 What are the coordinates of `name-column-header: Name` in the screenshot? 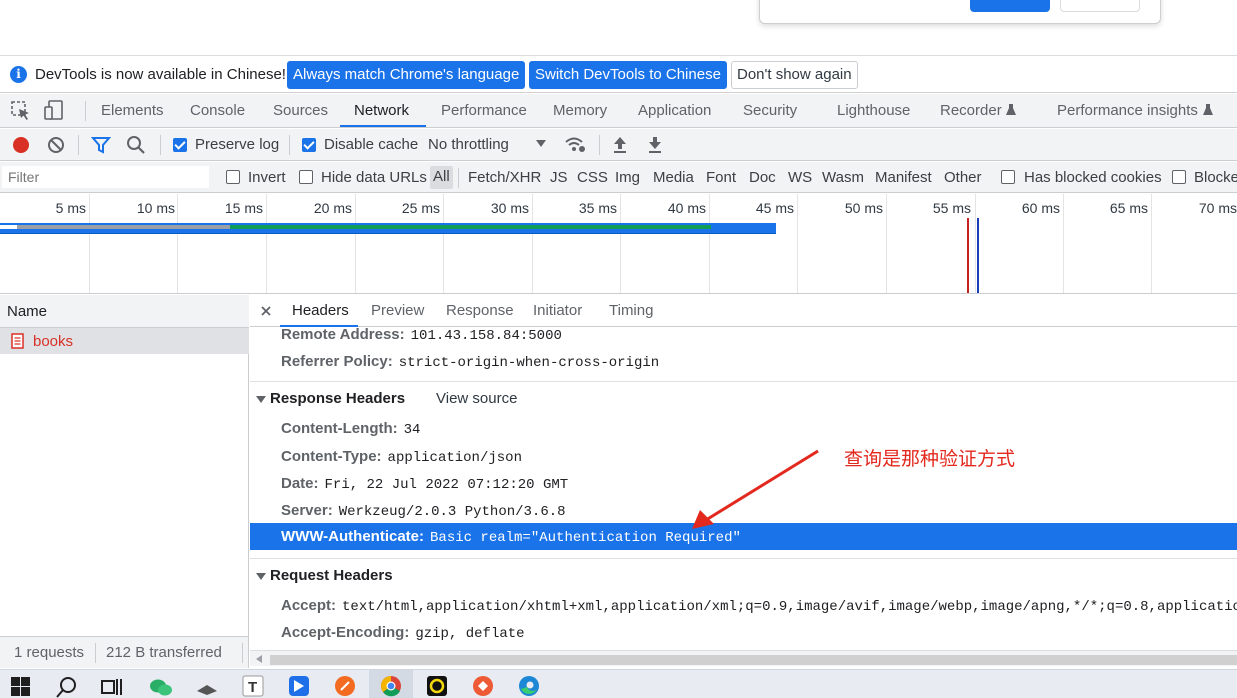 It's located at (27, 311).